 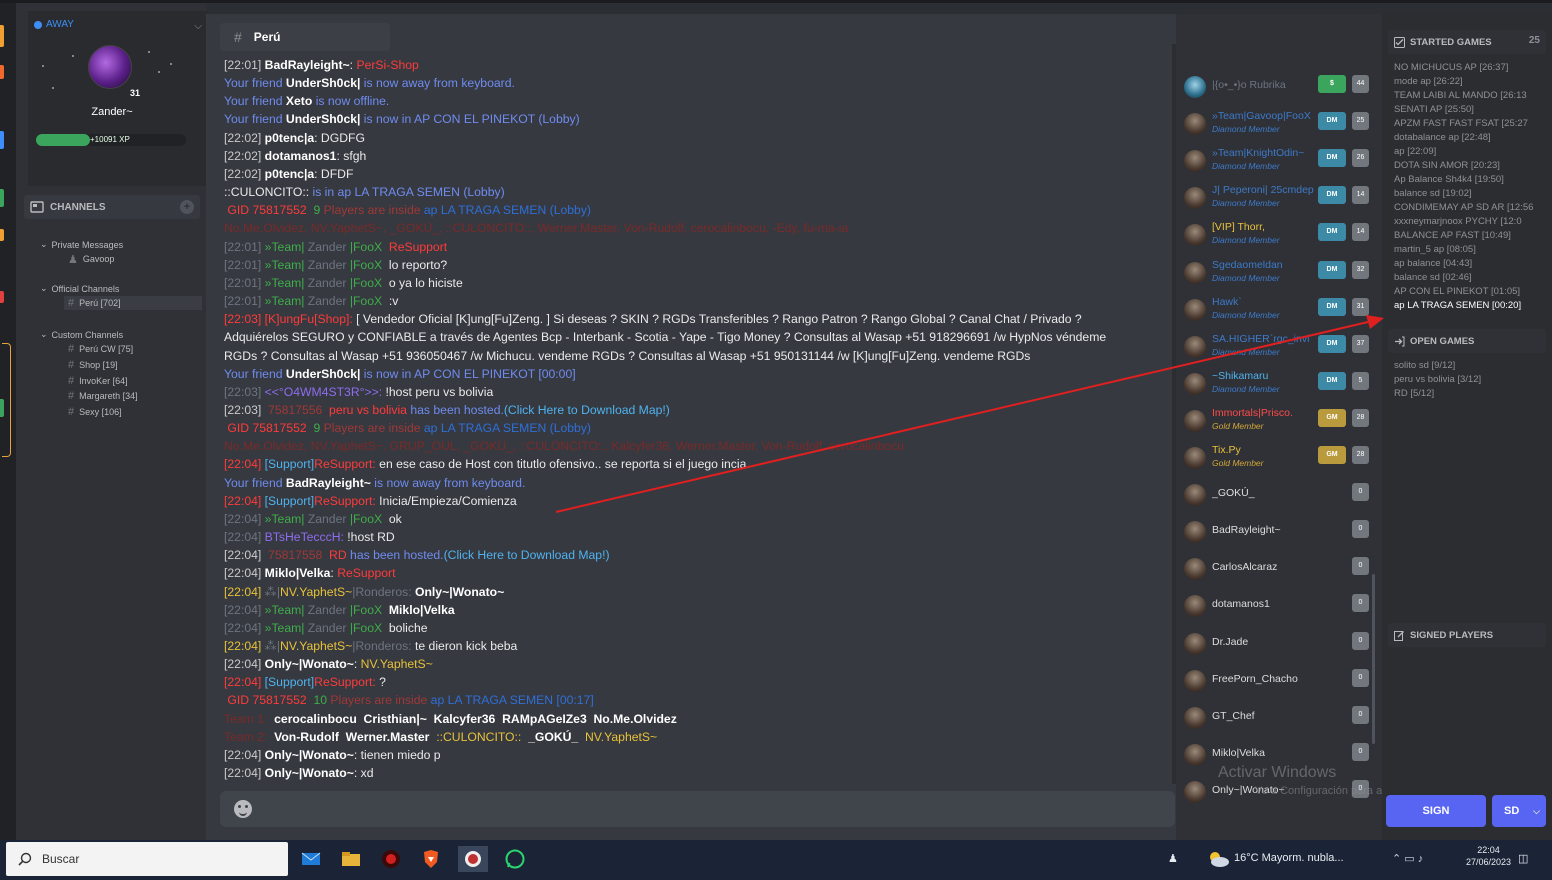 What do you see at coordinates (1280, 530) in the screenshot?
I see `member-row: BadRayleight~ 0` at bounding box center [1280, 530].